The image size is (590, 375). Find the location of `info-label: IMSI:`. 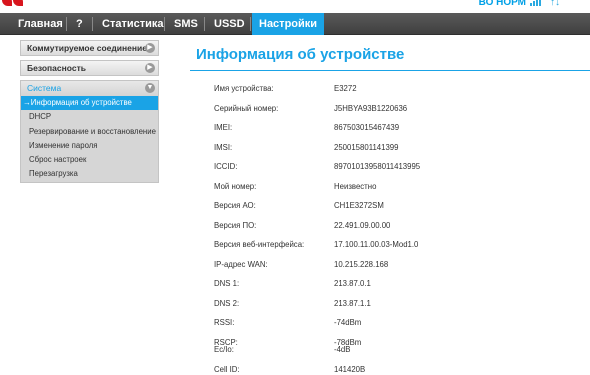

info-label: IMSI: is located at coordinates (223, 147).